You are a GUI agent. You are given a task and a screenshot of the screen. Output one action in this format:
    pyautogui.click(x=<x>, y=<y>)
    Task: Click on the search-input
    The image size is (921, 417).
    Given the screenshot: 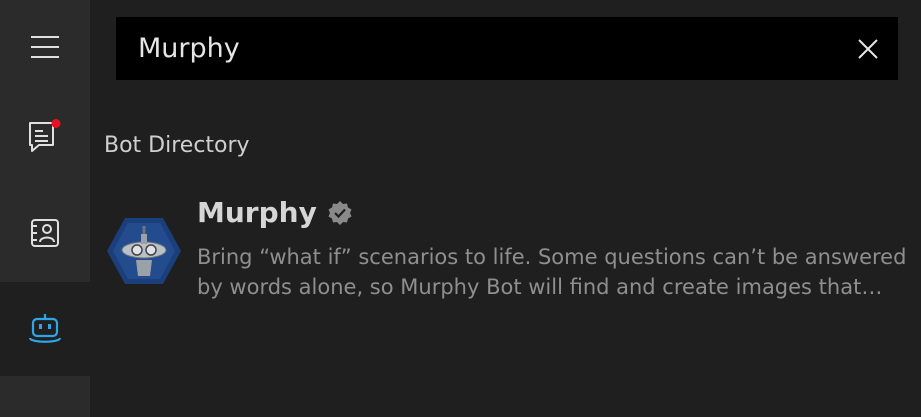 What is the action you would take?
    pyautogui.click(x=466, y=48)
    